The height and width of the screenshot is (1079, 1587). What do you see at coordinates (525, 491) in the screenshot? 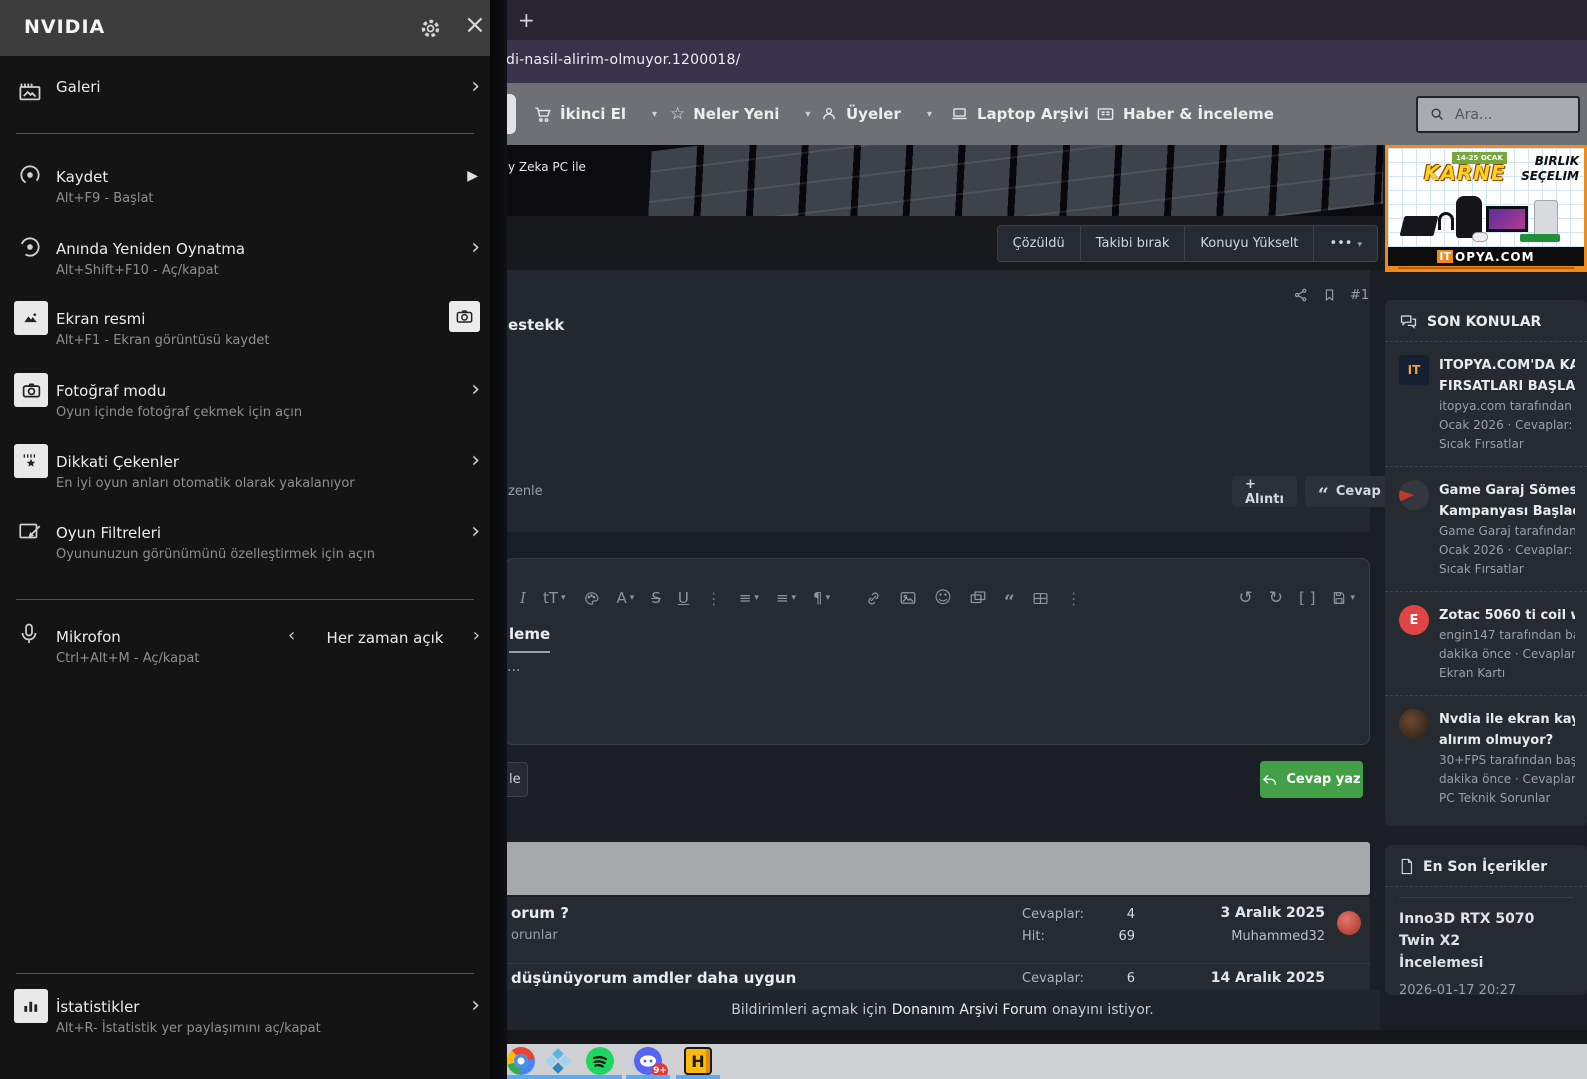
I see `edit-link: zenle` at bounding box center [525, 491].